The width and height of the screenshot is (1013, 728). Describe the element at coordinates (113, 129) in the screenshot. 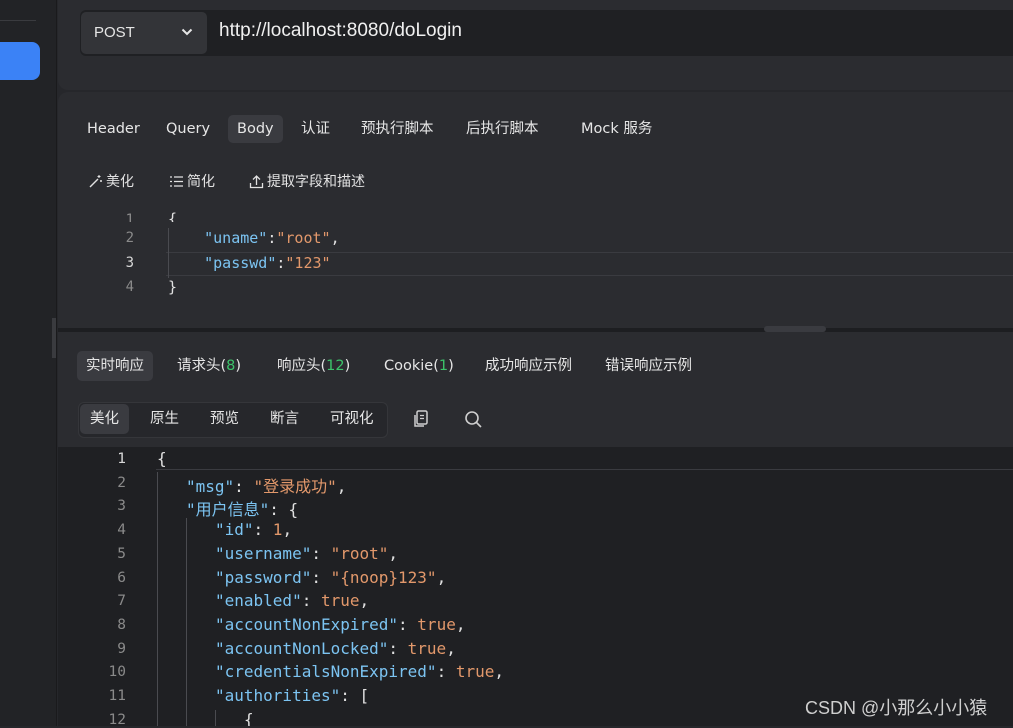

I see `tab-header: Header` at that location.